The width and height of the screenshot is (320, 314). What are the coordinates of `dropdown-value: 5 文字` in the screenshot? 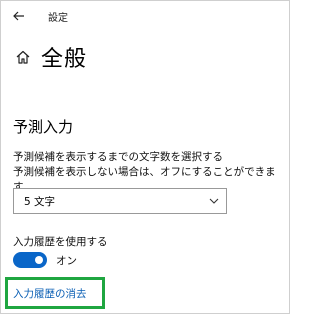 It's located at (40, 201).